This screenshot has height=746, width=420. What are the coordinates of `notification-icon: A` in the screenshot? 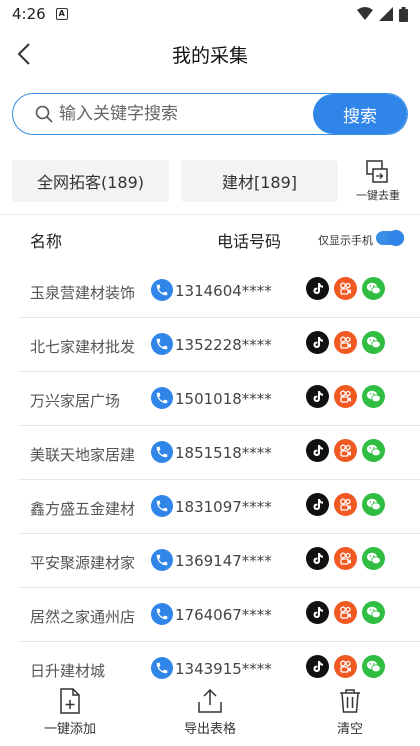 It's located at (61, 14).